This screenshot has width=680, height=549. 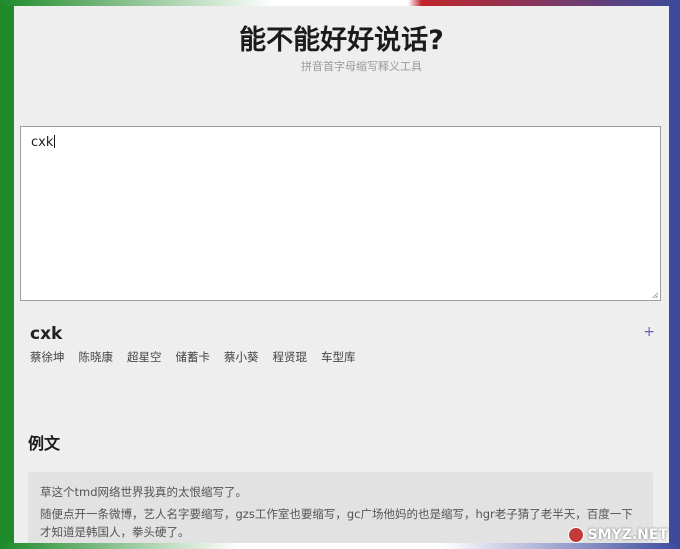 What do you see at coordinates (47, 357) in the screenshot?
I see `candidate-tag: 蔡徐坤` at bounding box center [47, 357].